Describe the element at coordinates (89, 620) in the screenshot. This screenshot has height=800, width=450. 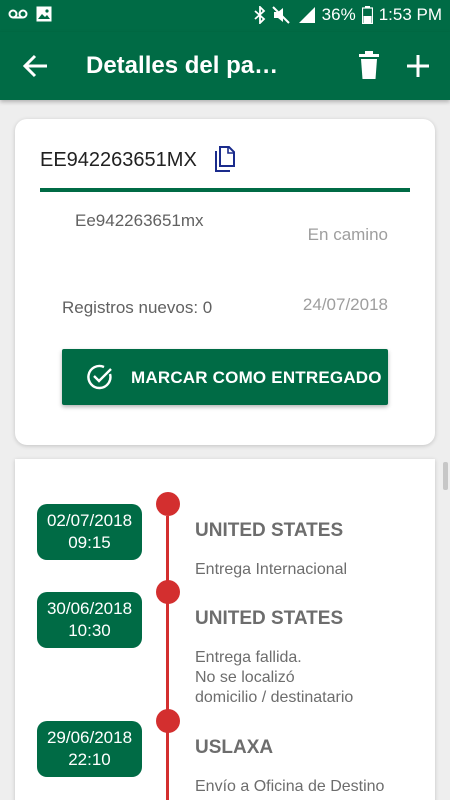
I see `event-timestamp: 30/06/2018 10:30` at that location.